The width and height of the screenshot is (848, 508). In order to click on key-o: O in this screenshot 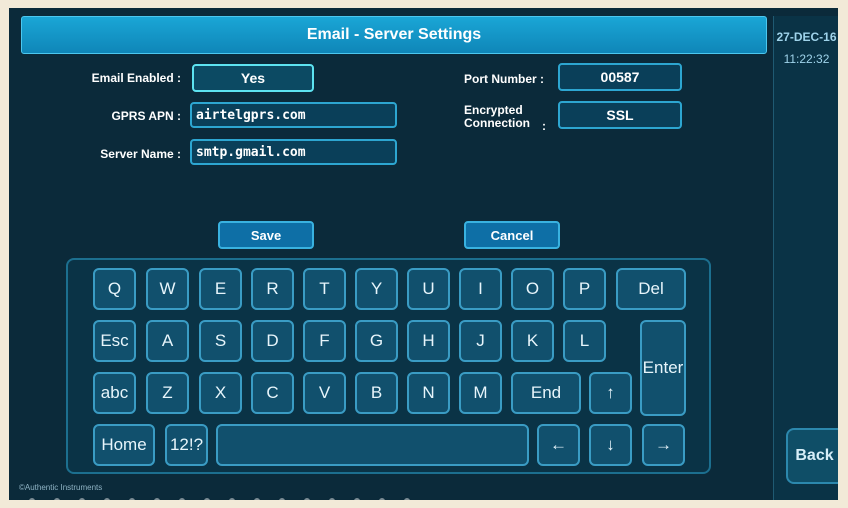, I will do `click(532, 289)`.